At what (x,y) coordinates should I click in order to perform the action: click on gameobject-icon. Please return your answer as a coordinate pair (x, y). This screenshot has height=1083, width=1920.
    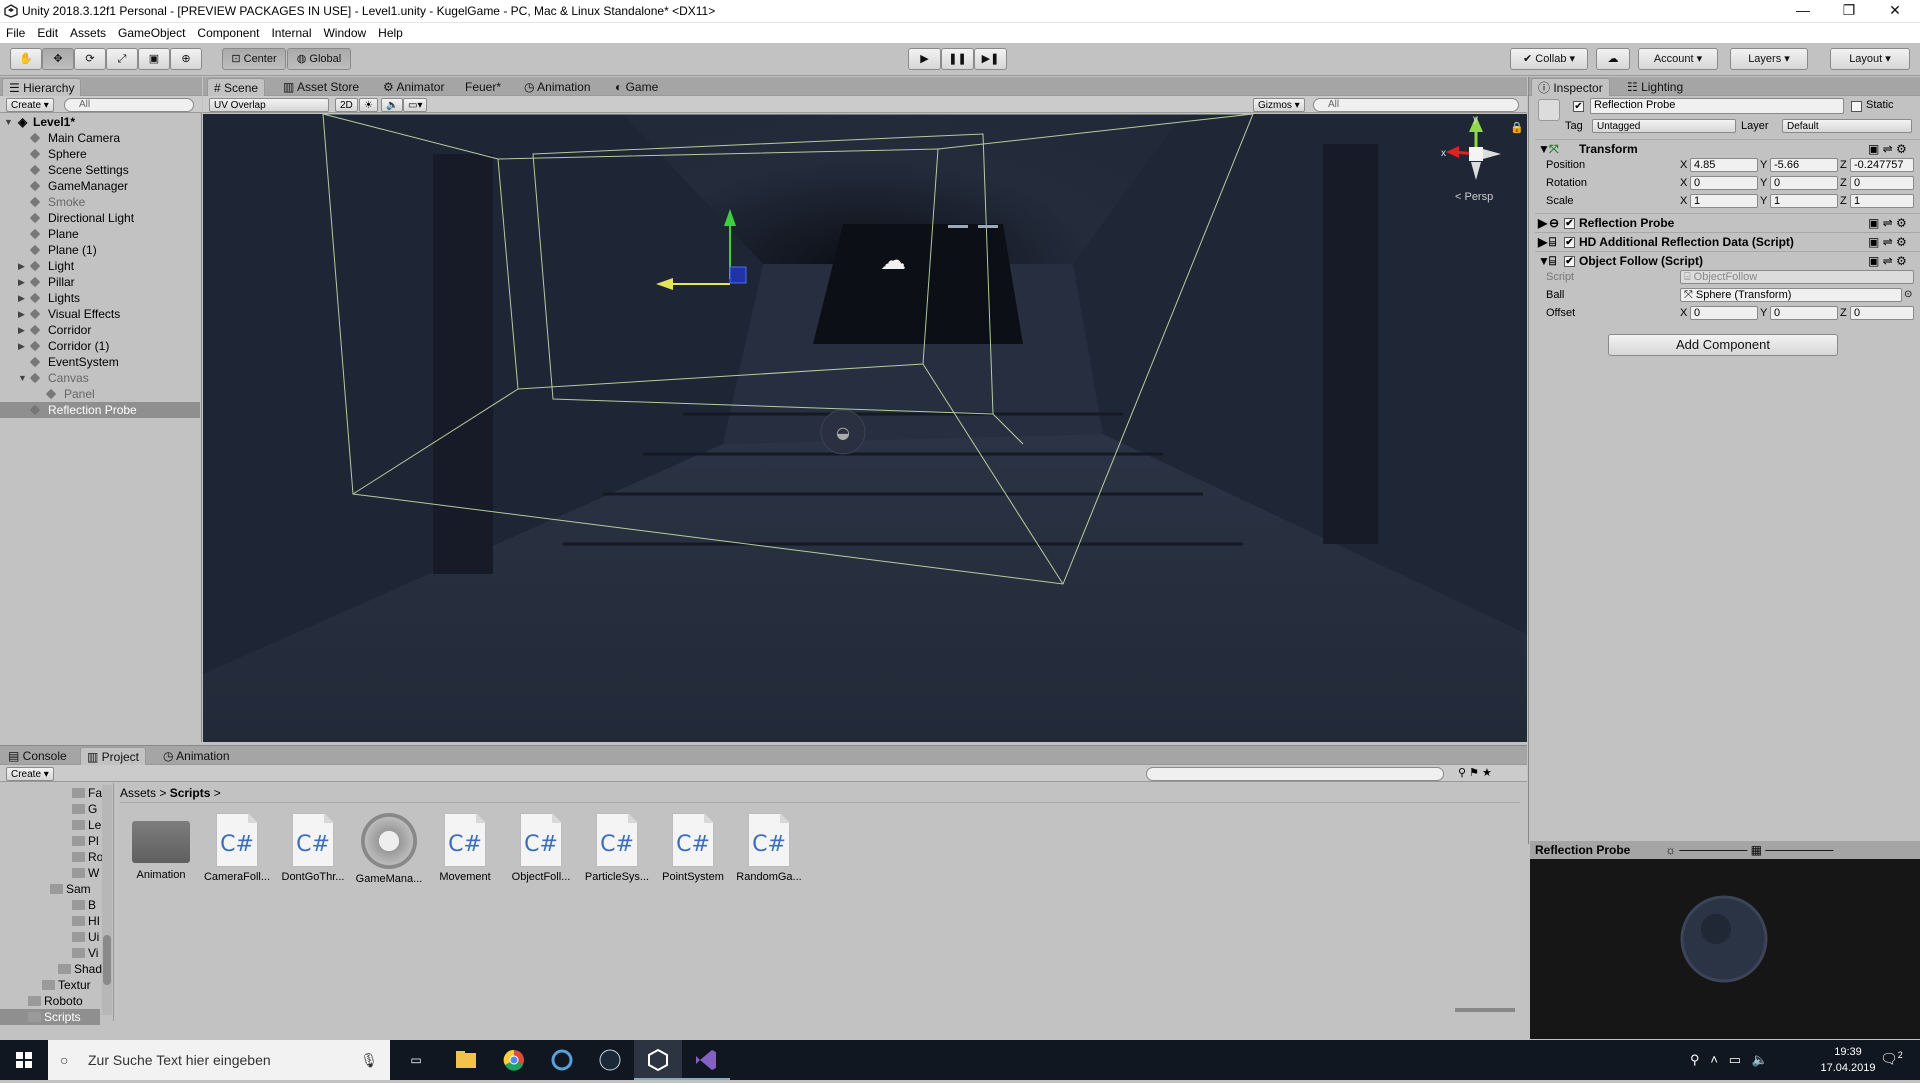
    Looking at the image, I should click on (1549, 110).